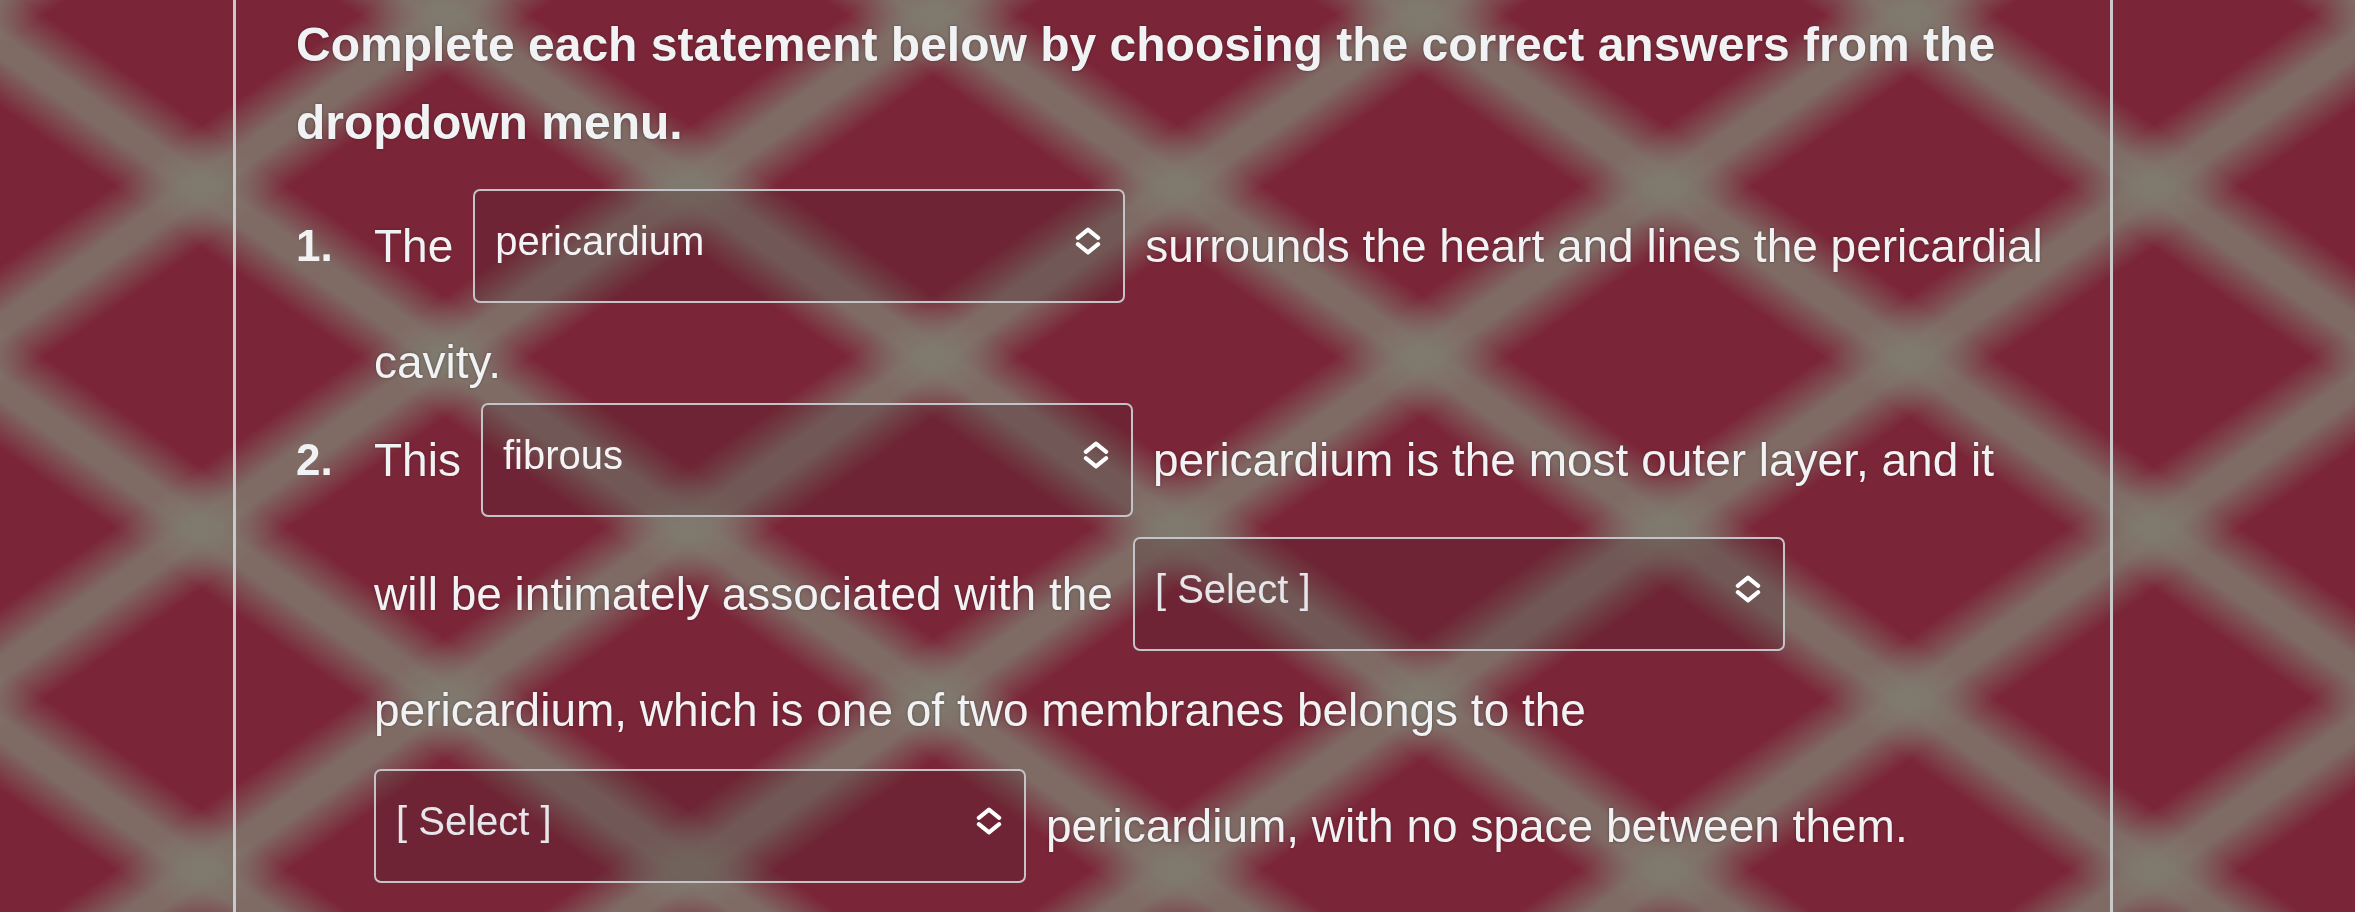 Image resolution: width=2355 pixels, height=912 pixels. I want to click on statement-text: pericardium, with no space between them., so click(1477, 826).